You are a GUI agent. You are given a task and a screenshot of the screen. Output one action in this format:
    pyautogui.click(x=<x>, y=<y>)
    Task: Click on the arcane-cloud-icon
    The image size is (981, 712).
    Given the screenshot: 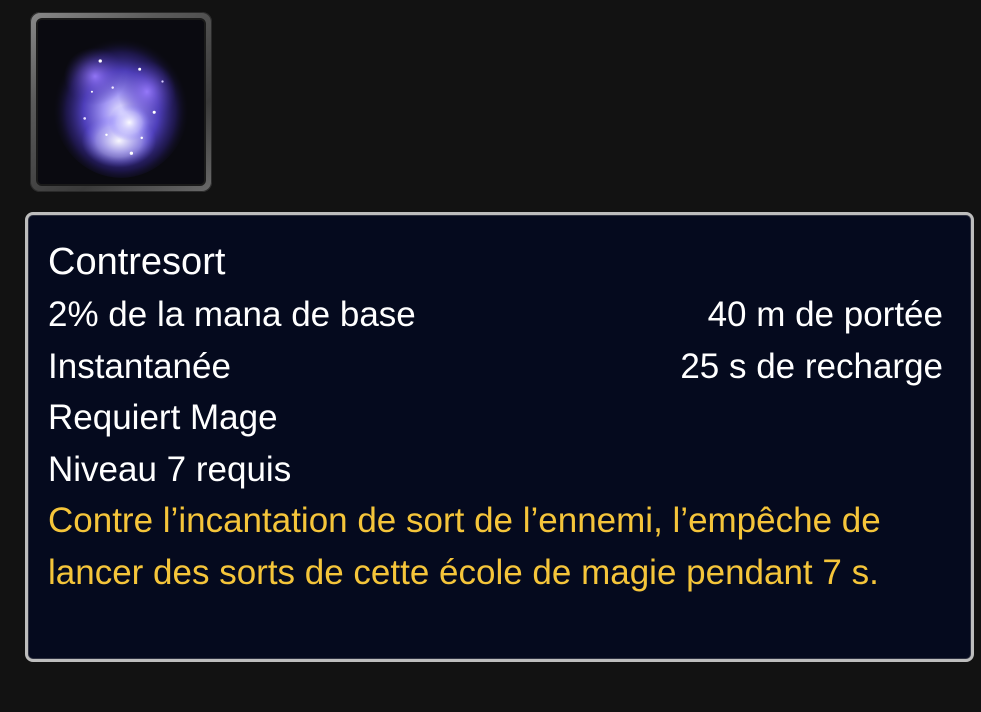 What is the action you would take?
    pyautogui.click(x=121, y=102)
    